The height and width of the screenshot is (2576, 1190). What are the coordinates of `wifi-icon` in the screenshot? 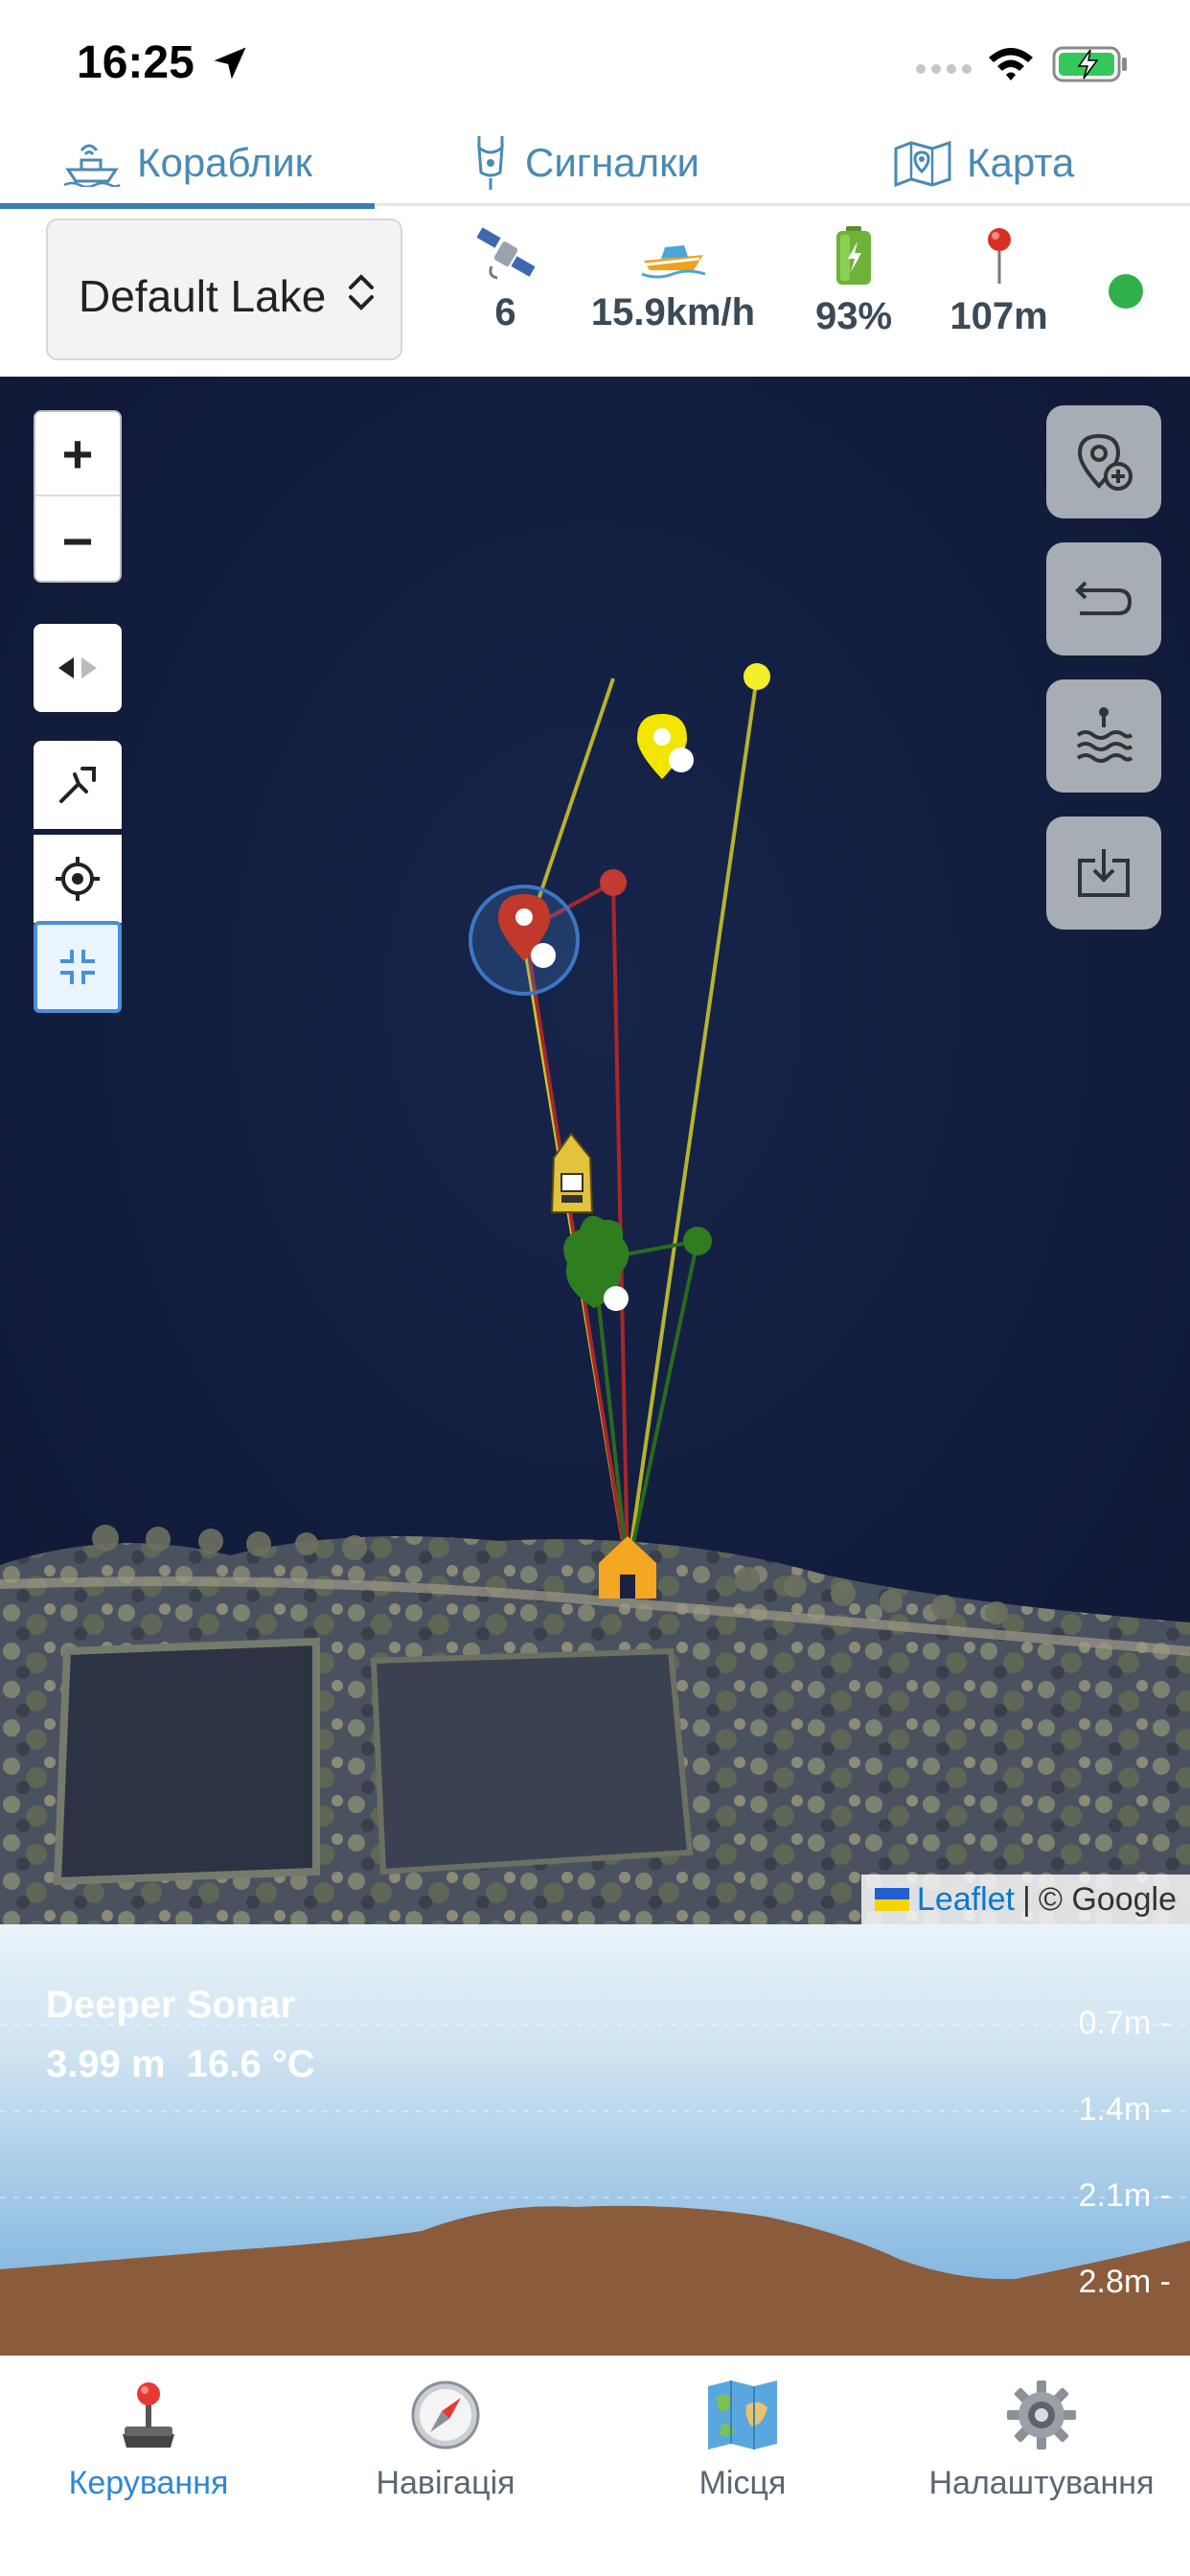 It's located at (1011, 64).